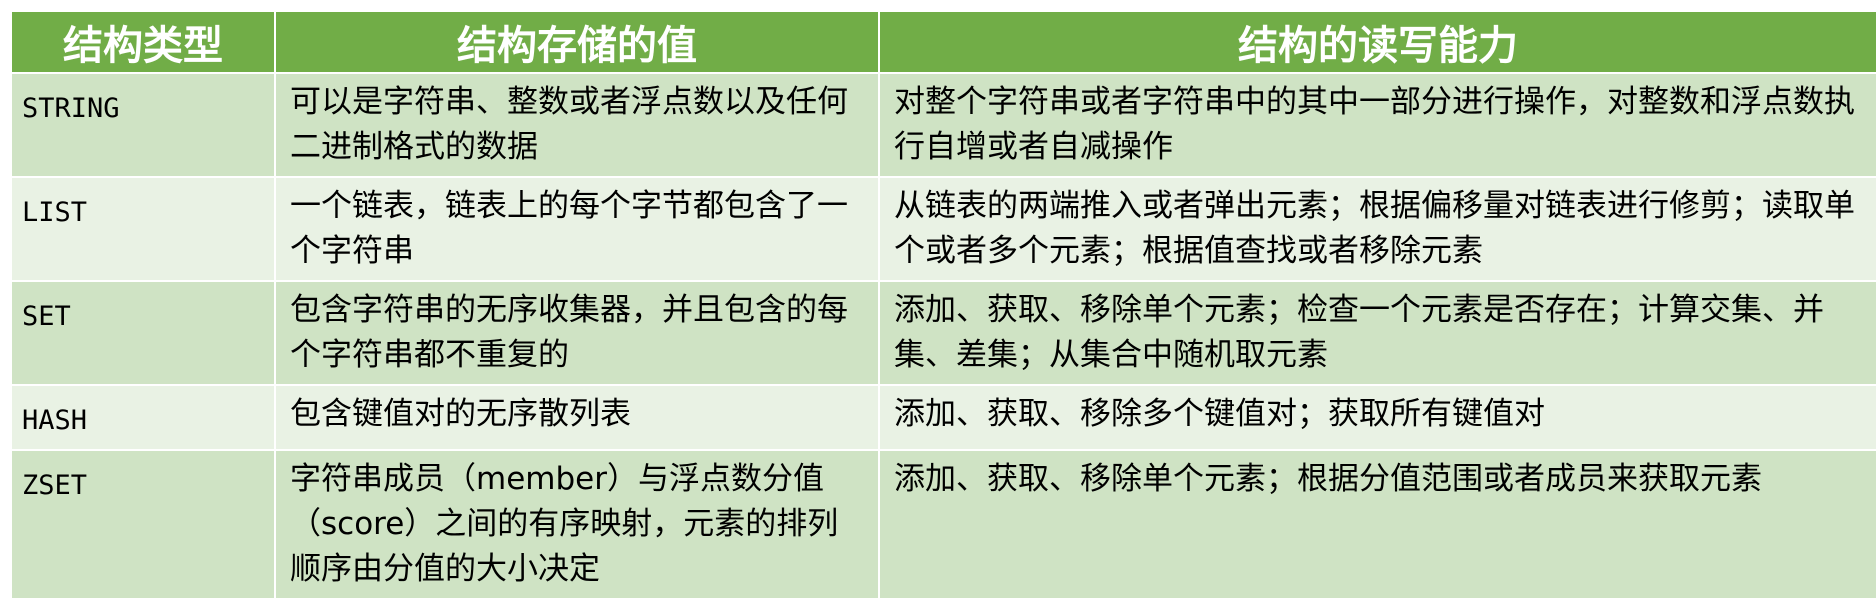 This screenshot has width=1876, height=600. Describe the element at coordinates (1377, 417) in the screenshot. I see `cell-ops: 添加、获取、移除多个键值对；获取所有键值对` at that location.